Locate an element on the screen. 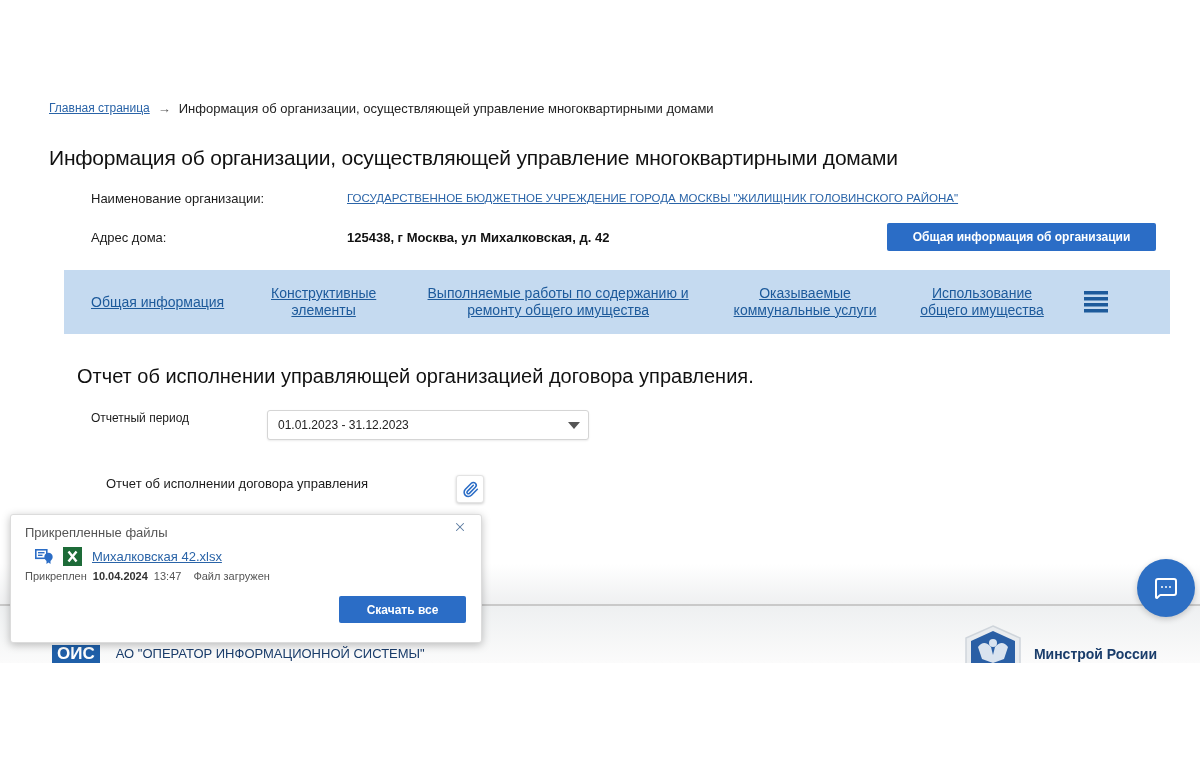 This screenshot has height=759, width=1200. page-title: Информация об организации, осуществляющей управление многоквартирными домами is located at coordinates (474, 158).